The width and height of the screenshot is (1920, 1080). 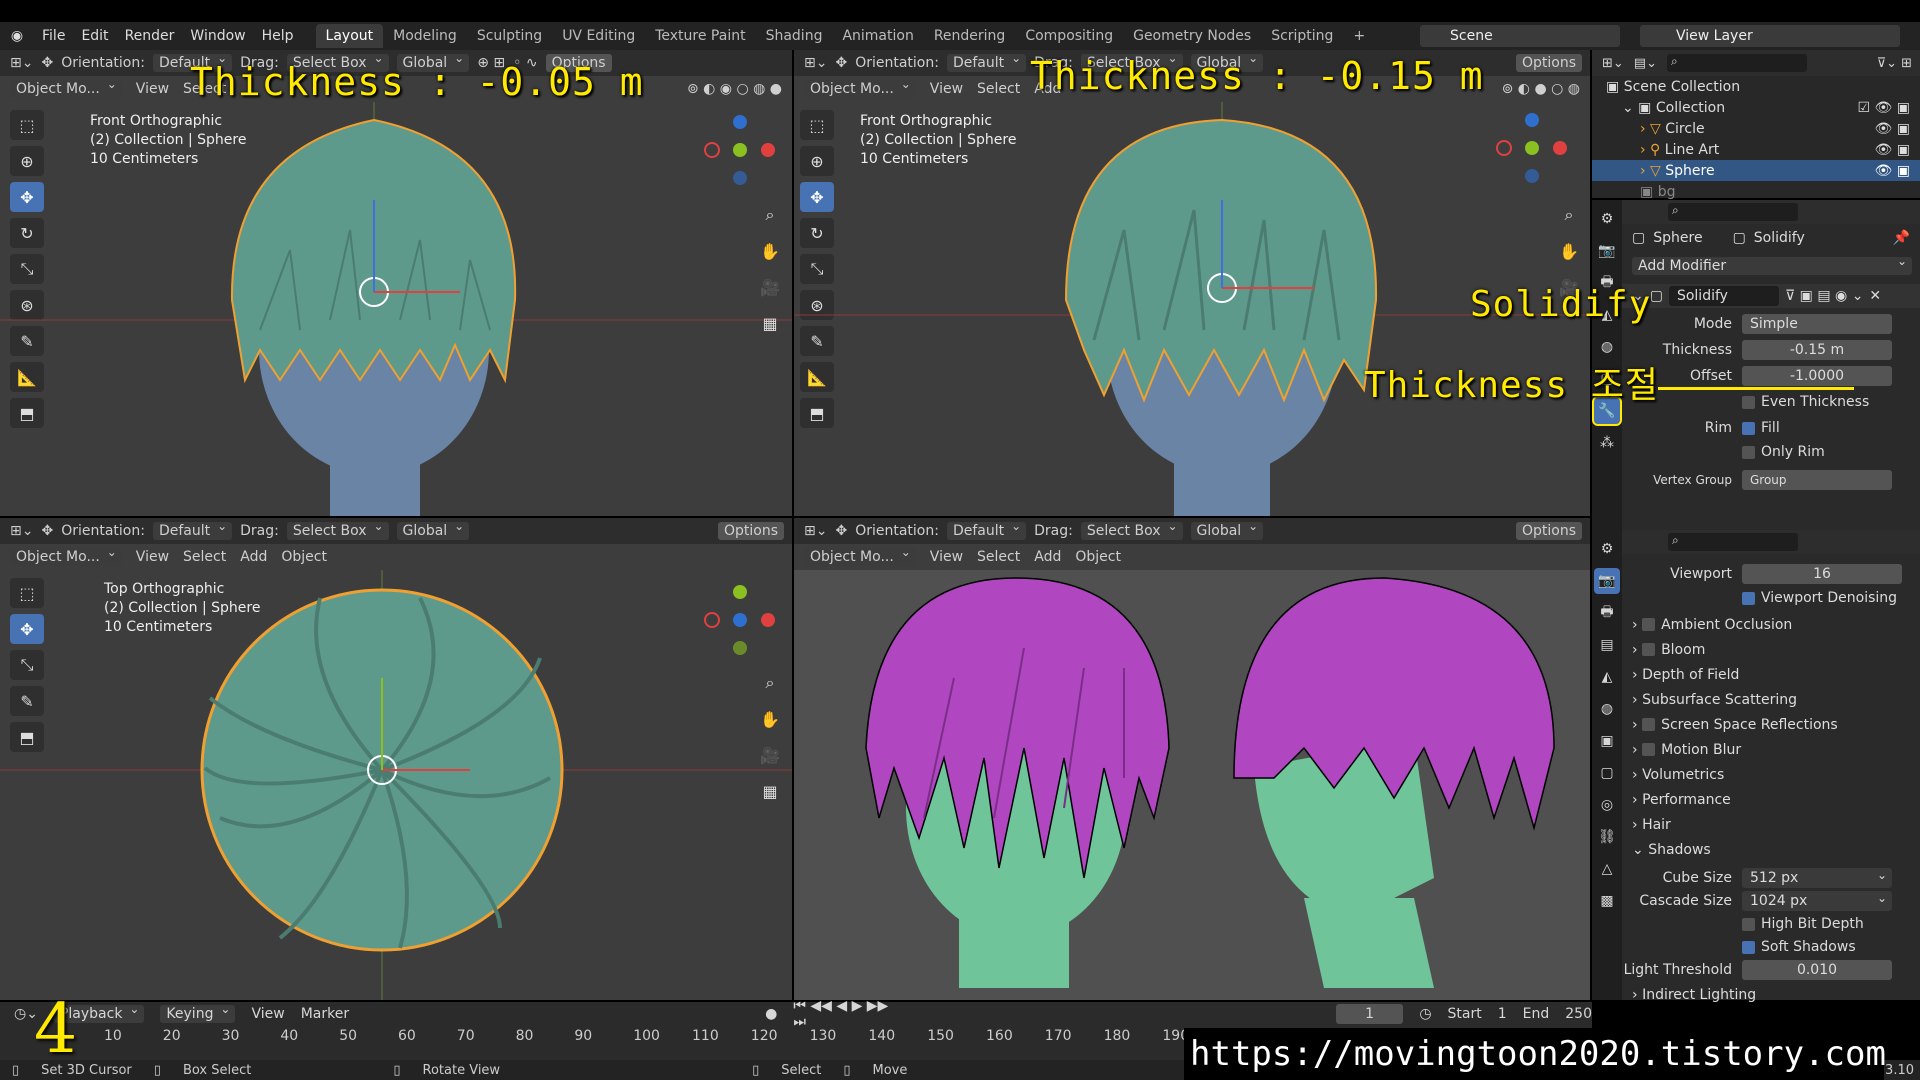 I want to click on tab-animation: Animation, so click(x=877, y=36).